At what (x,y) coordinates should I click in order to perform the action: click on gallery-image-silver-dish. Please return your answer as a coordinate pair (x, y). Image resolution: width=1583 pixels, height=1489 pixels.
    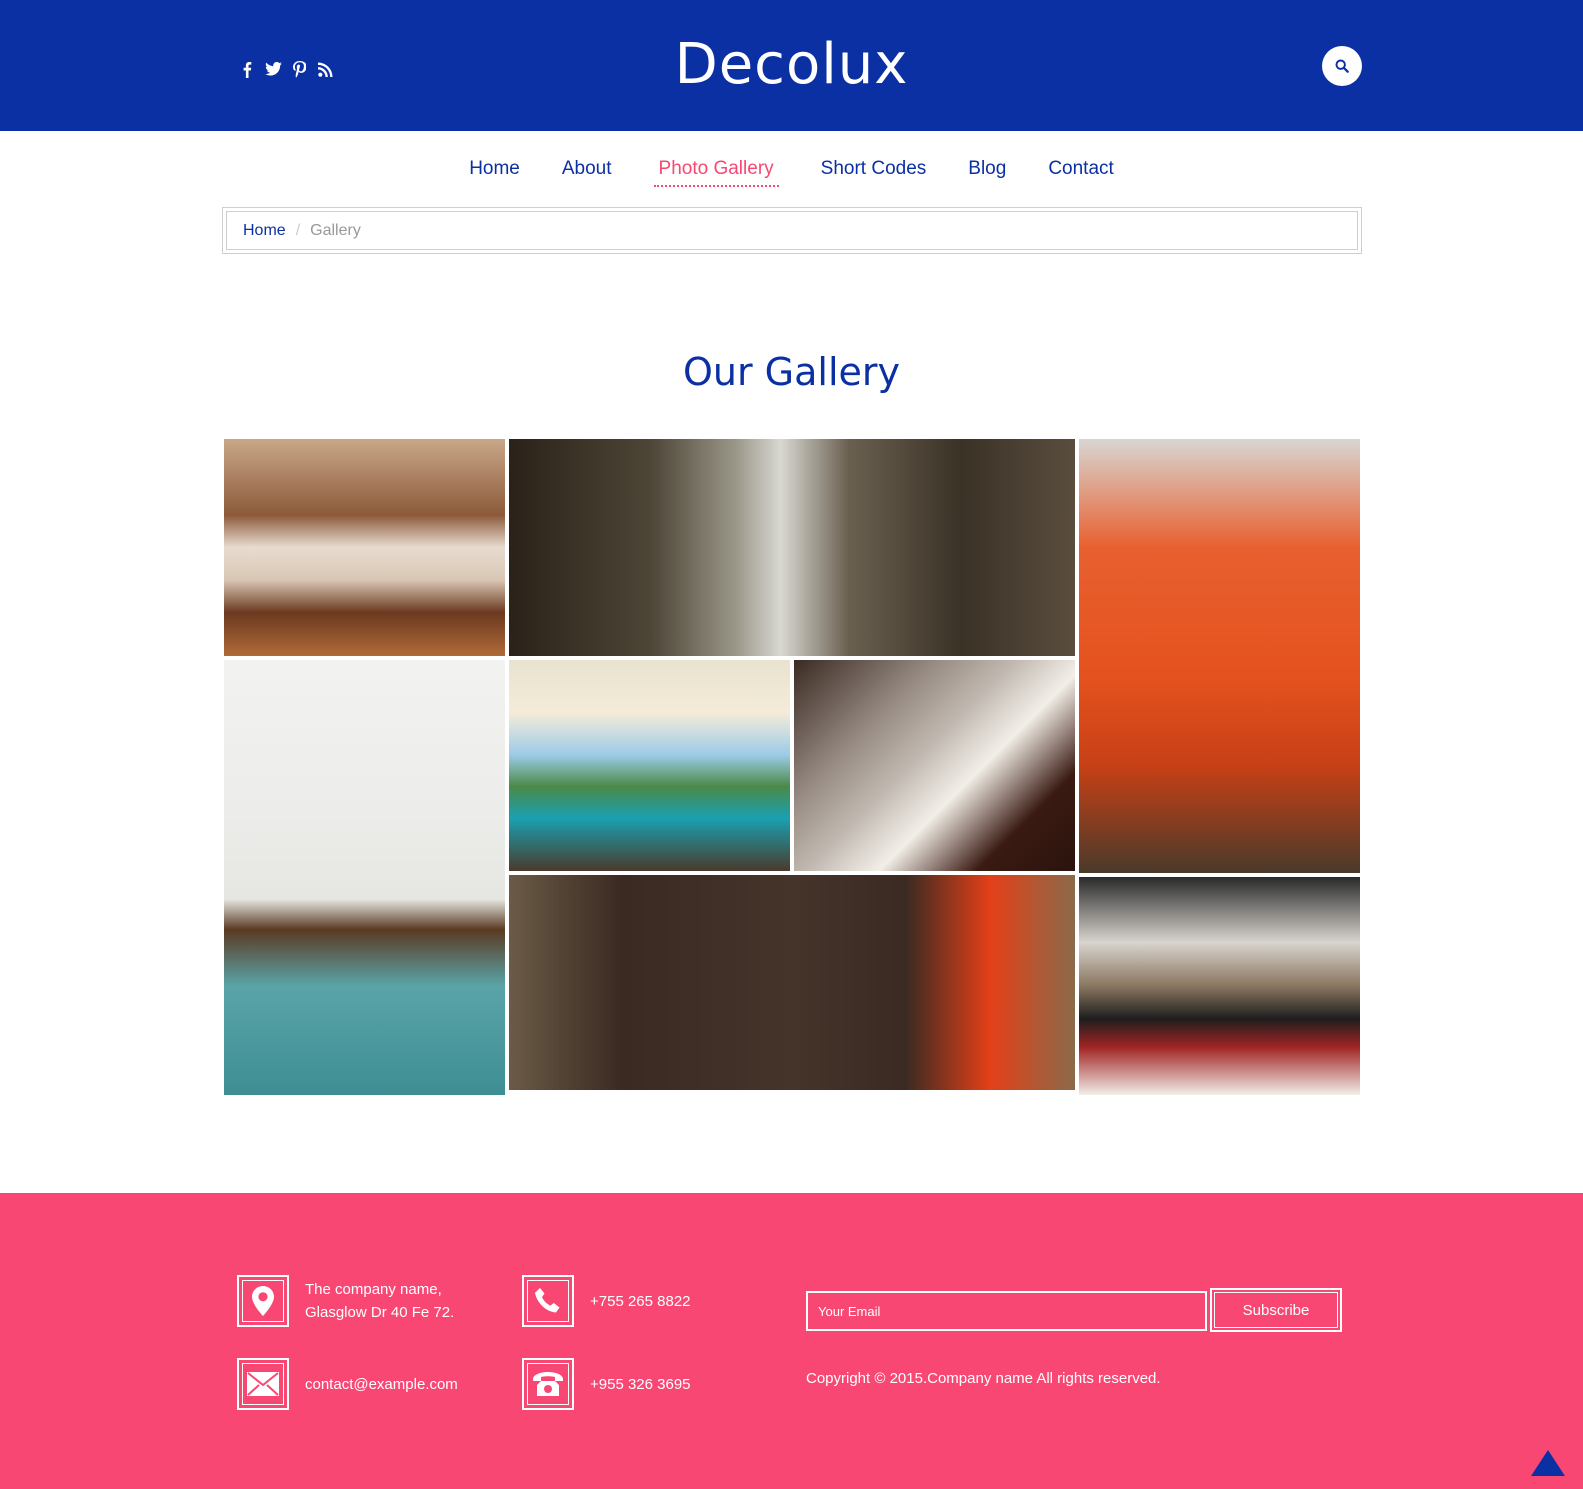
    Looking at the image, I should click on (934, 765).